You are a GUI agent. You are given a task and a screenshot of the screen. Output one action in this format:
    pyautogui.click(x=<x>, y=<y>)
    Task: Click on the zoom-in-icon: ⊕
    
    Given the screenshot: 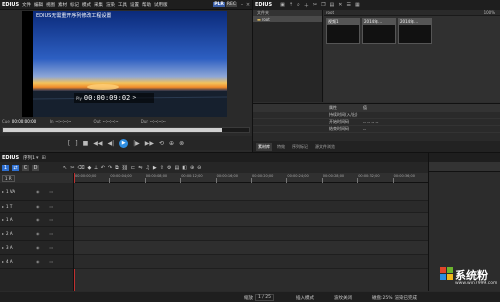 What is the action you would take?
    pyautogui.click(x=192, y=168)
    